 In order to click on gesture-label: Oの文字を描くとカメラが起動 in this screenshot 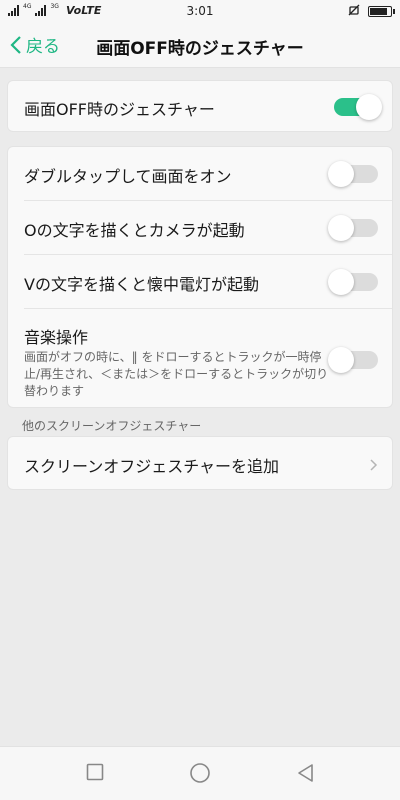, I will do `click(134, 230)`.